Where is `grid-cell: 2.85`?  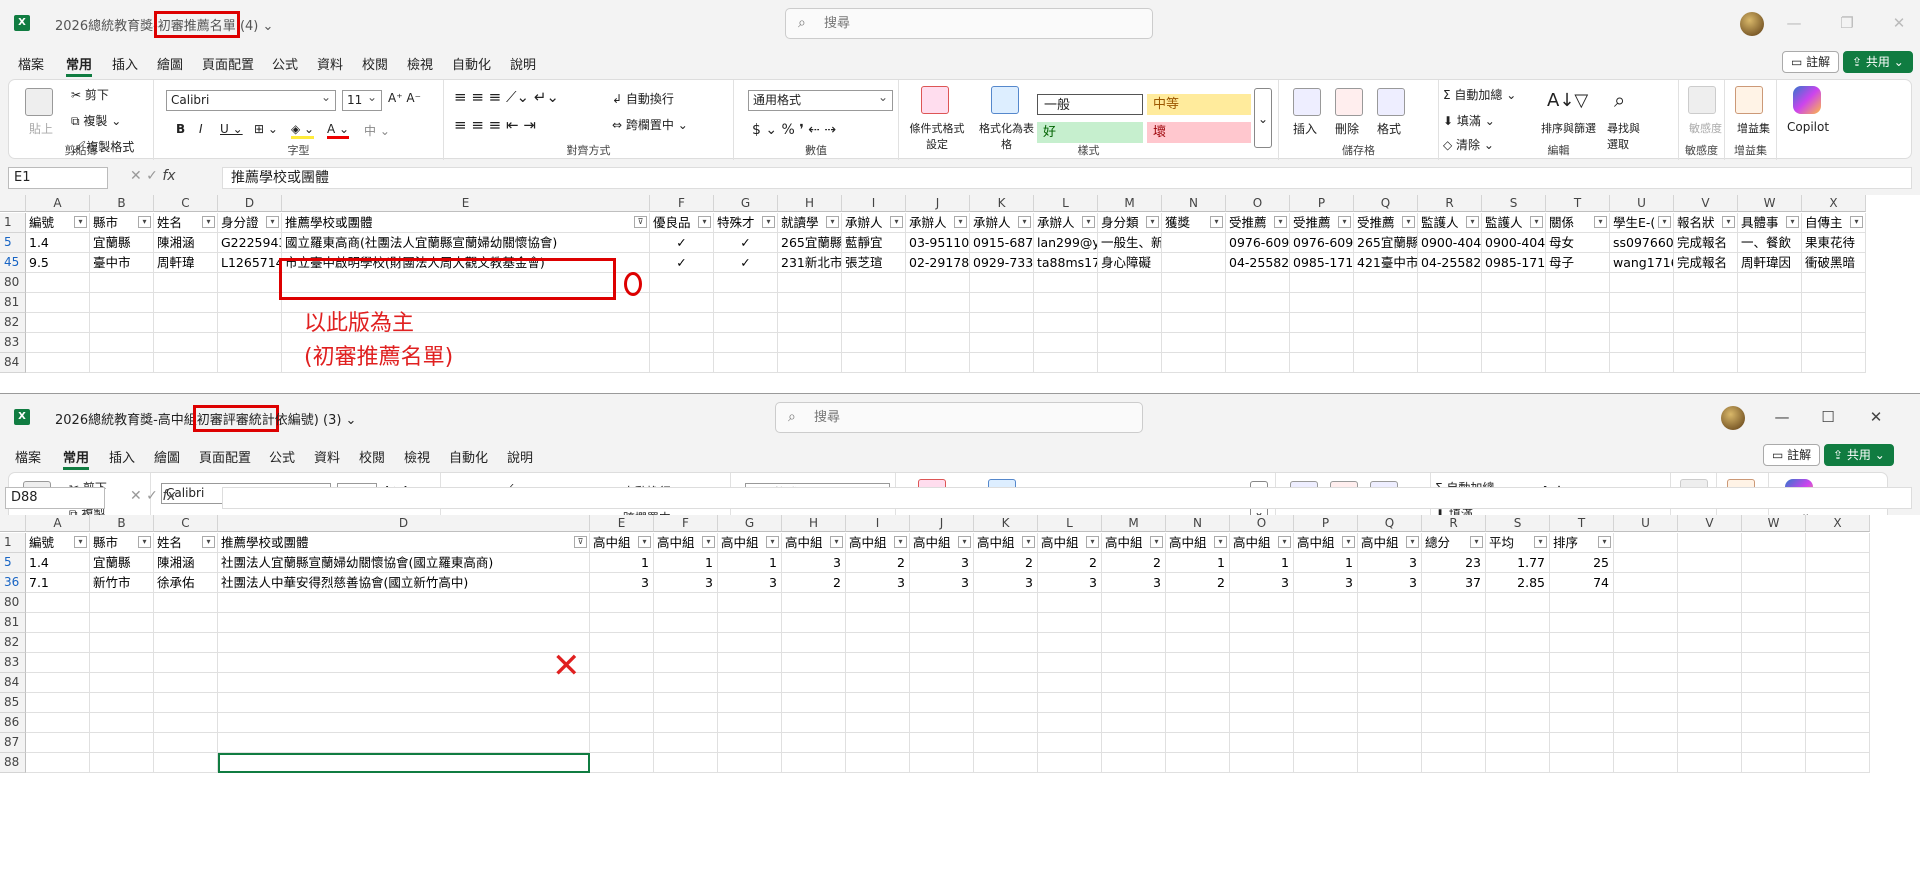
grid-cell: 2.85 is located at coordinates (1518, 583).